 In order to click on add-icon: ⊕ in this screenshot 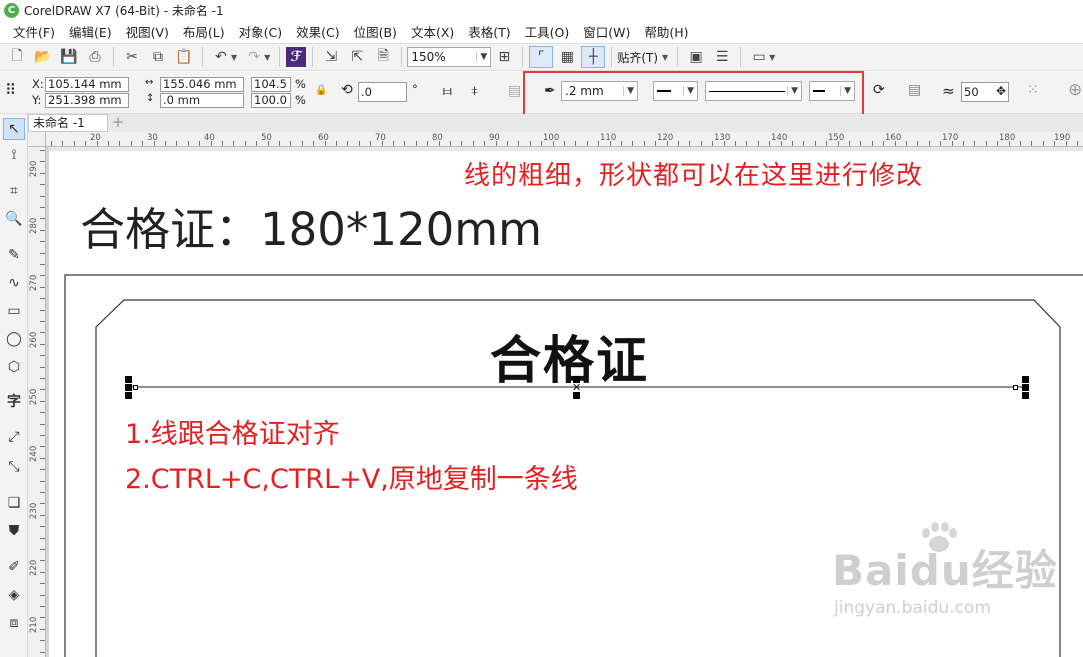, I will do `click(1075, 90)`.